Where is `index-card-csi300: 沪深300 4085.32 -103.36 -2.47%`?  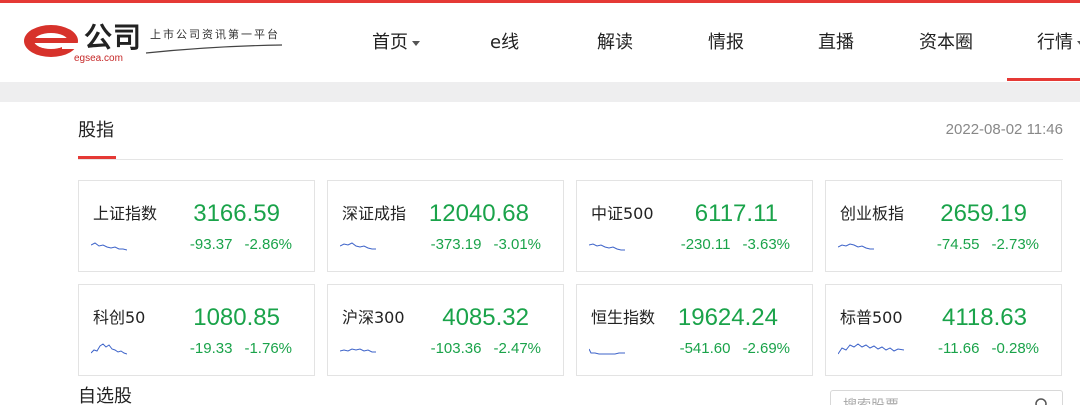 index-card-csi300: 沪深300 4085.32 -103.36 -2.47% is located at coordinates (445, 330).